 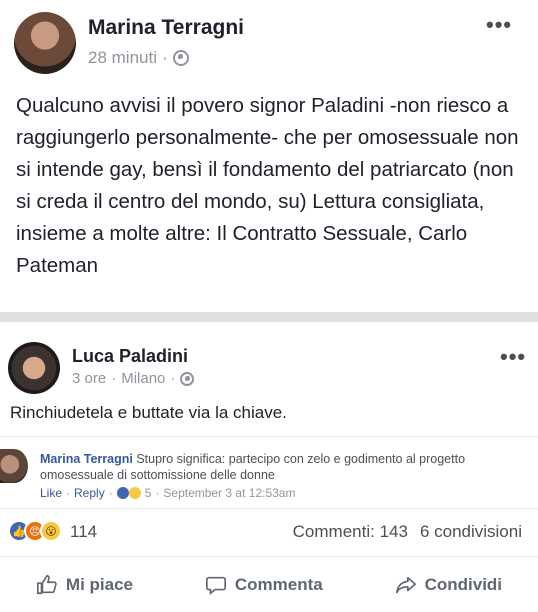 I want to click on comment-count: Commenti: 143, so click(x=350, y=532).